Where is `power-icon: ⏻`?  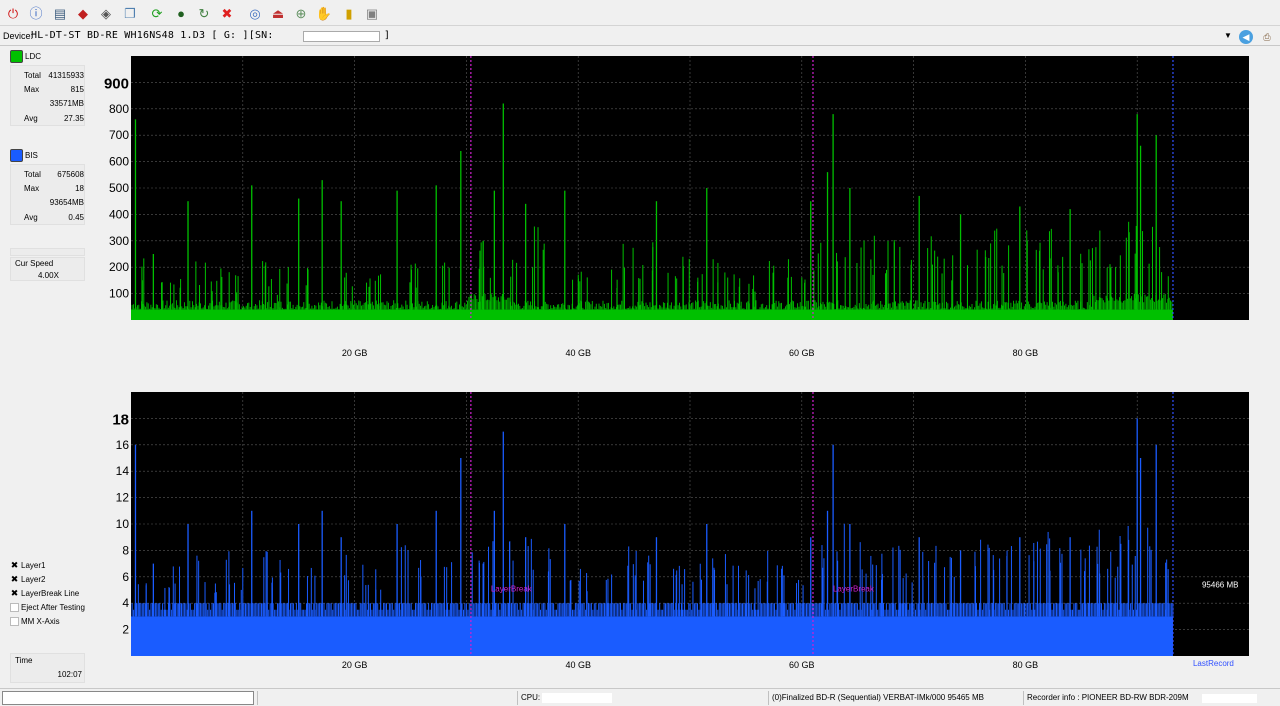
power-icon: ⏻ is located at coordinates (13, 13).